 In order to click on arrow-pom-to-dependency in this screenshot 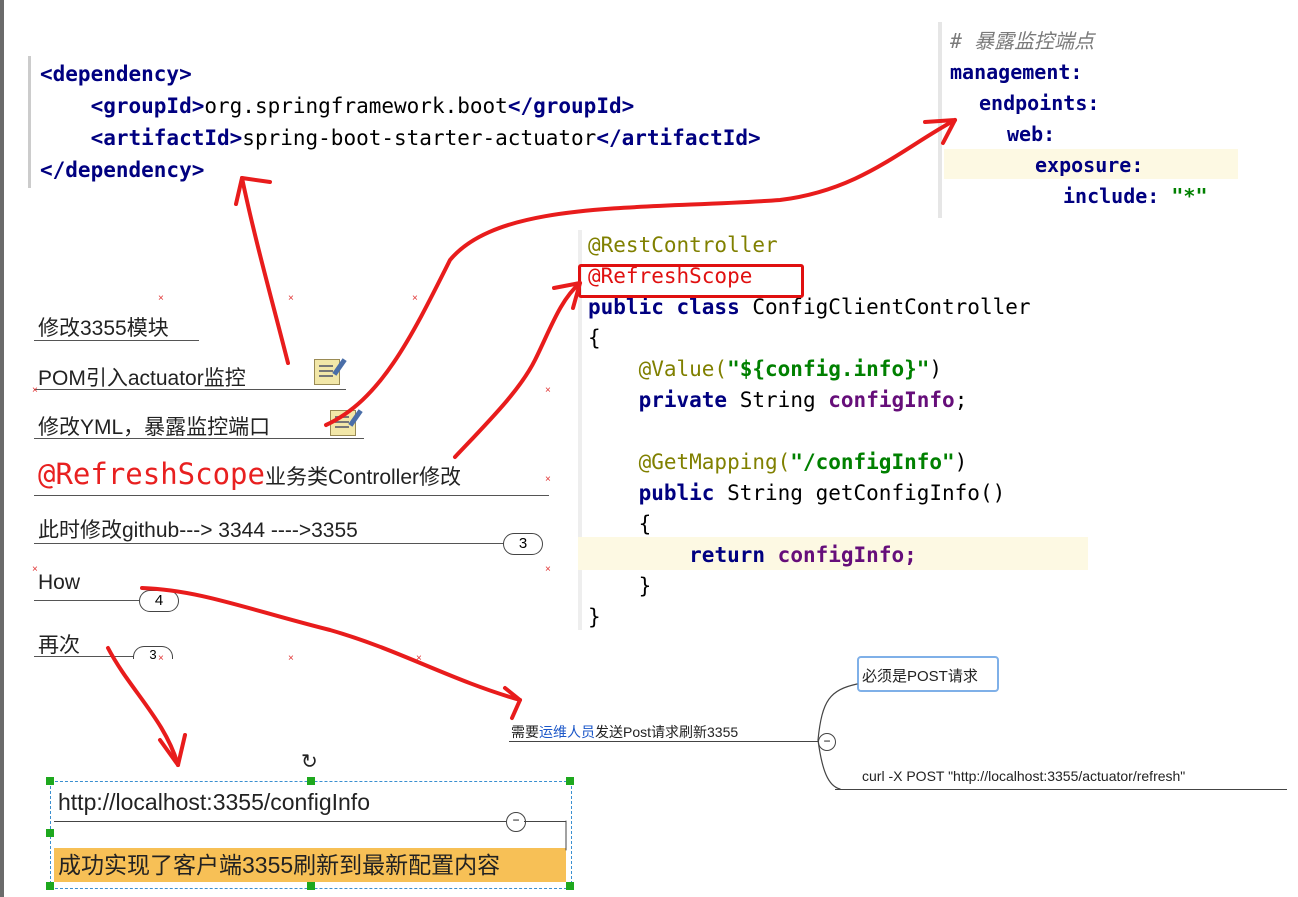, I will do `click(265, 270)`.